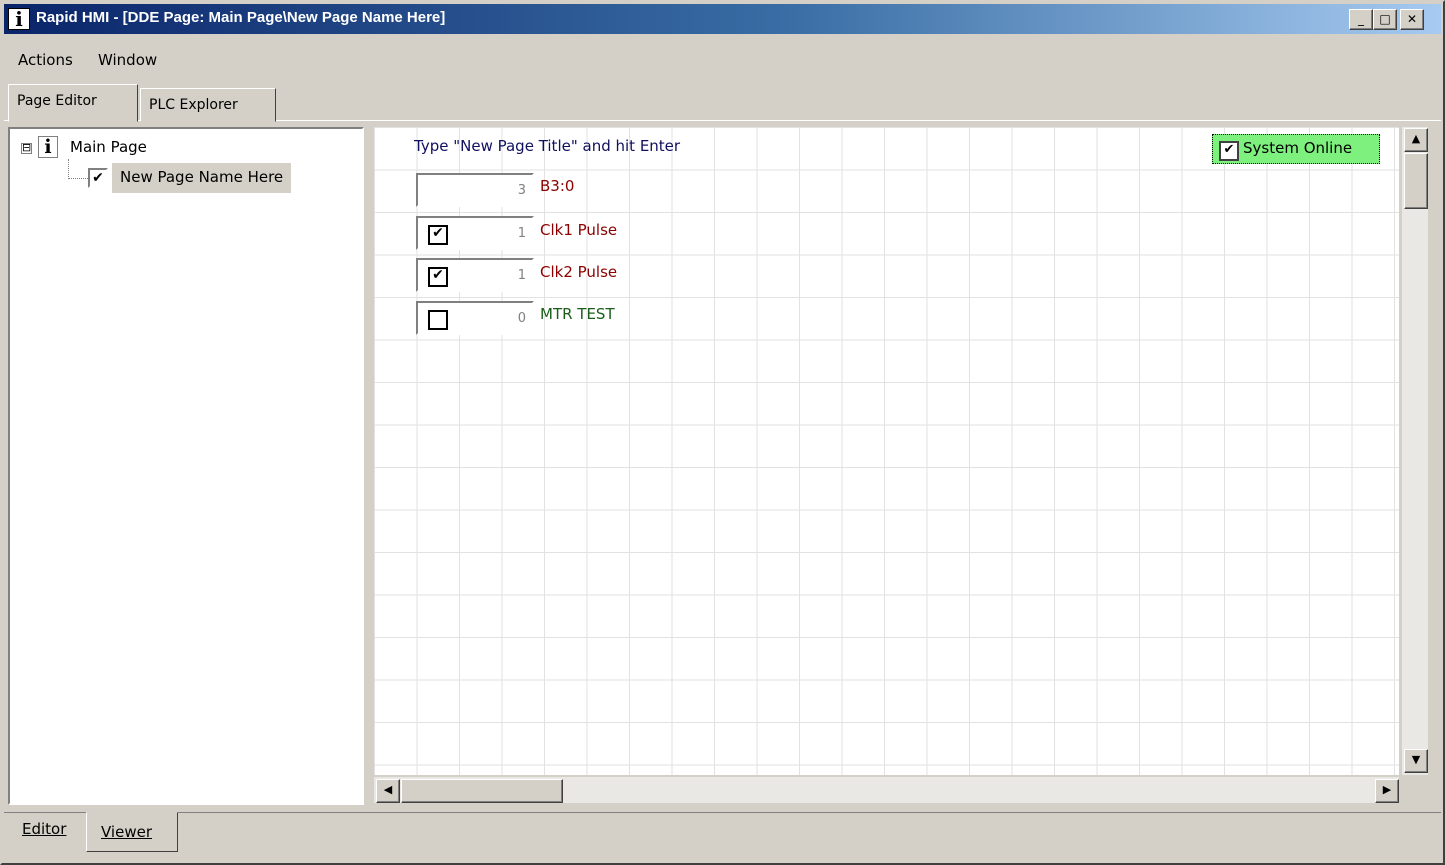 This screenshot has height=865, width=1445. Describe the element at coordinates (579, 272) in the screenshot. I see `tag-label-clk2: Clk2 Pulse` at that location.